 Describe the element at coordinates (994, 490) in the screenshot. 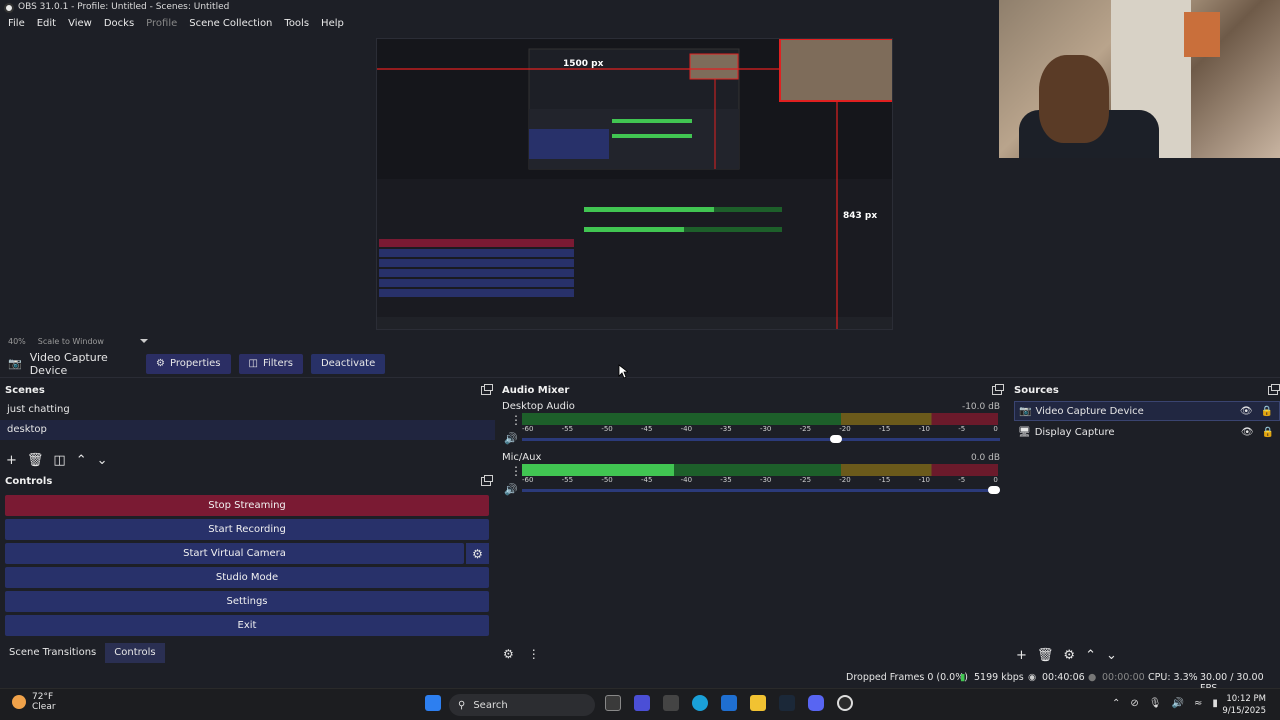

I see `mic-aux-volume-knob` at that location.